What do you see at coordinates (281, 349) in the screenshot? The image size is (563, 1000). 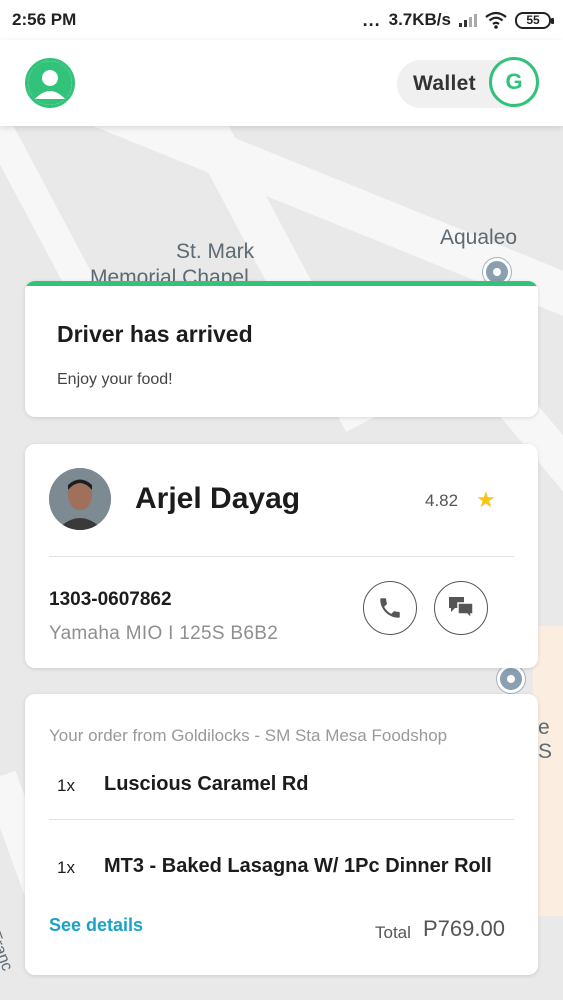 I see `order-status-card: Driver has arrived Enjoy your food!` at bounding box center [281, 349].